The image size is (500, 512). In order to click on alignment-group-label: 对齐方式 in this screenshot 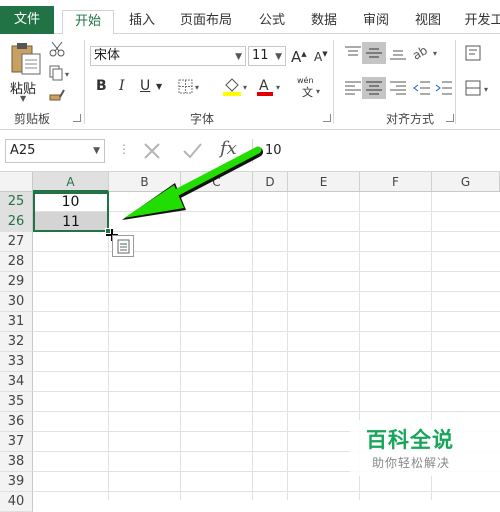, I will do `click(410, 119)`.